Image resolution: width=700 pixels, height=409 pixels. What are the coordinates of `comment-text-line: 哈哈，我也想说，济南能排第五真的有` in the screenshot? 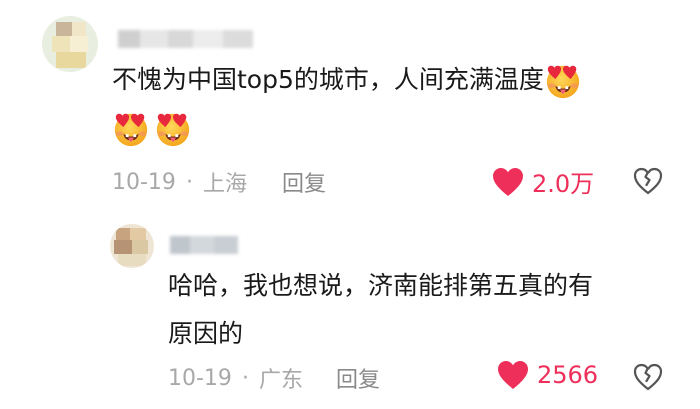 It's located at (381, 285).